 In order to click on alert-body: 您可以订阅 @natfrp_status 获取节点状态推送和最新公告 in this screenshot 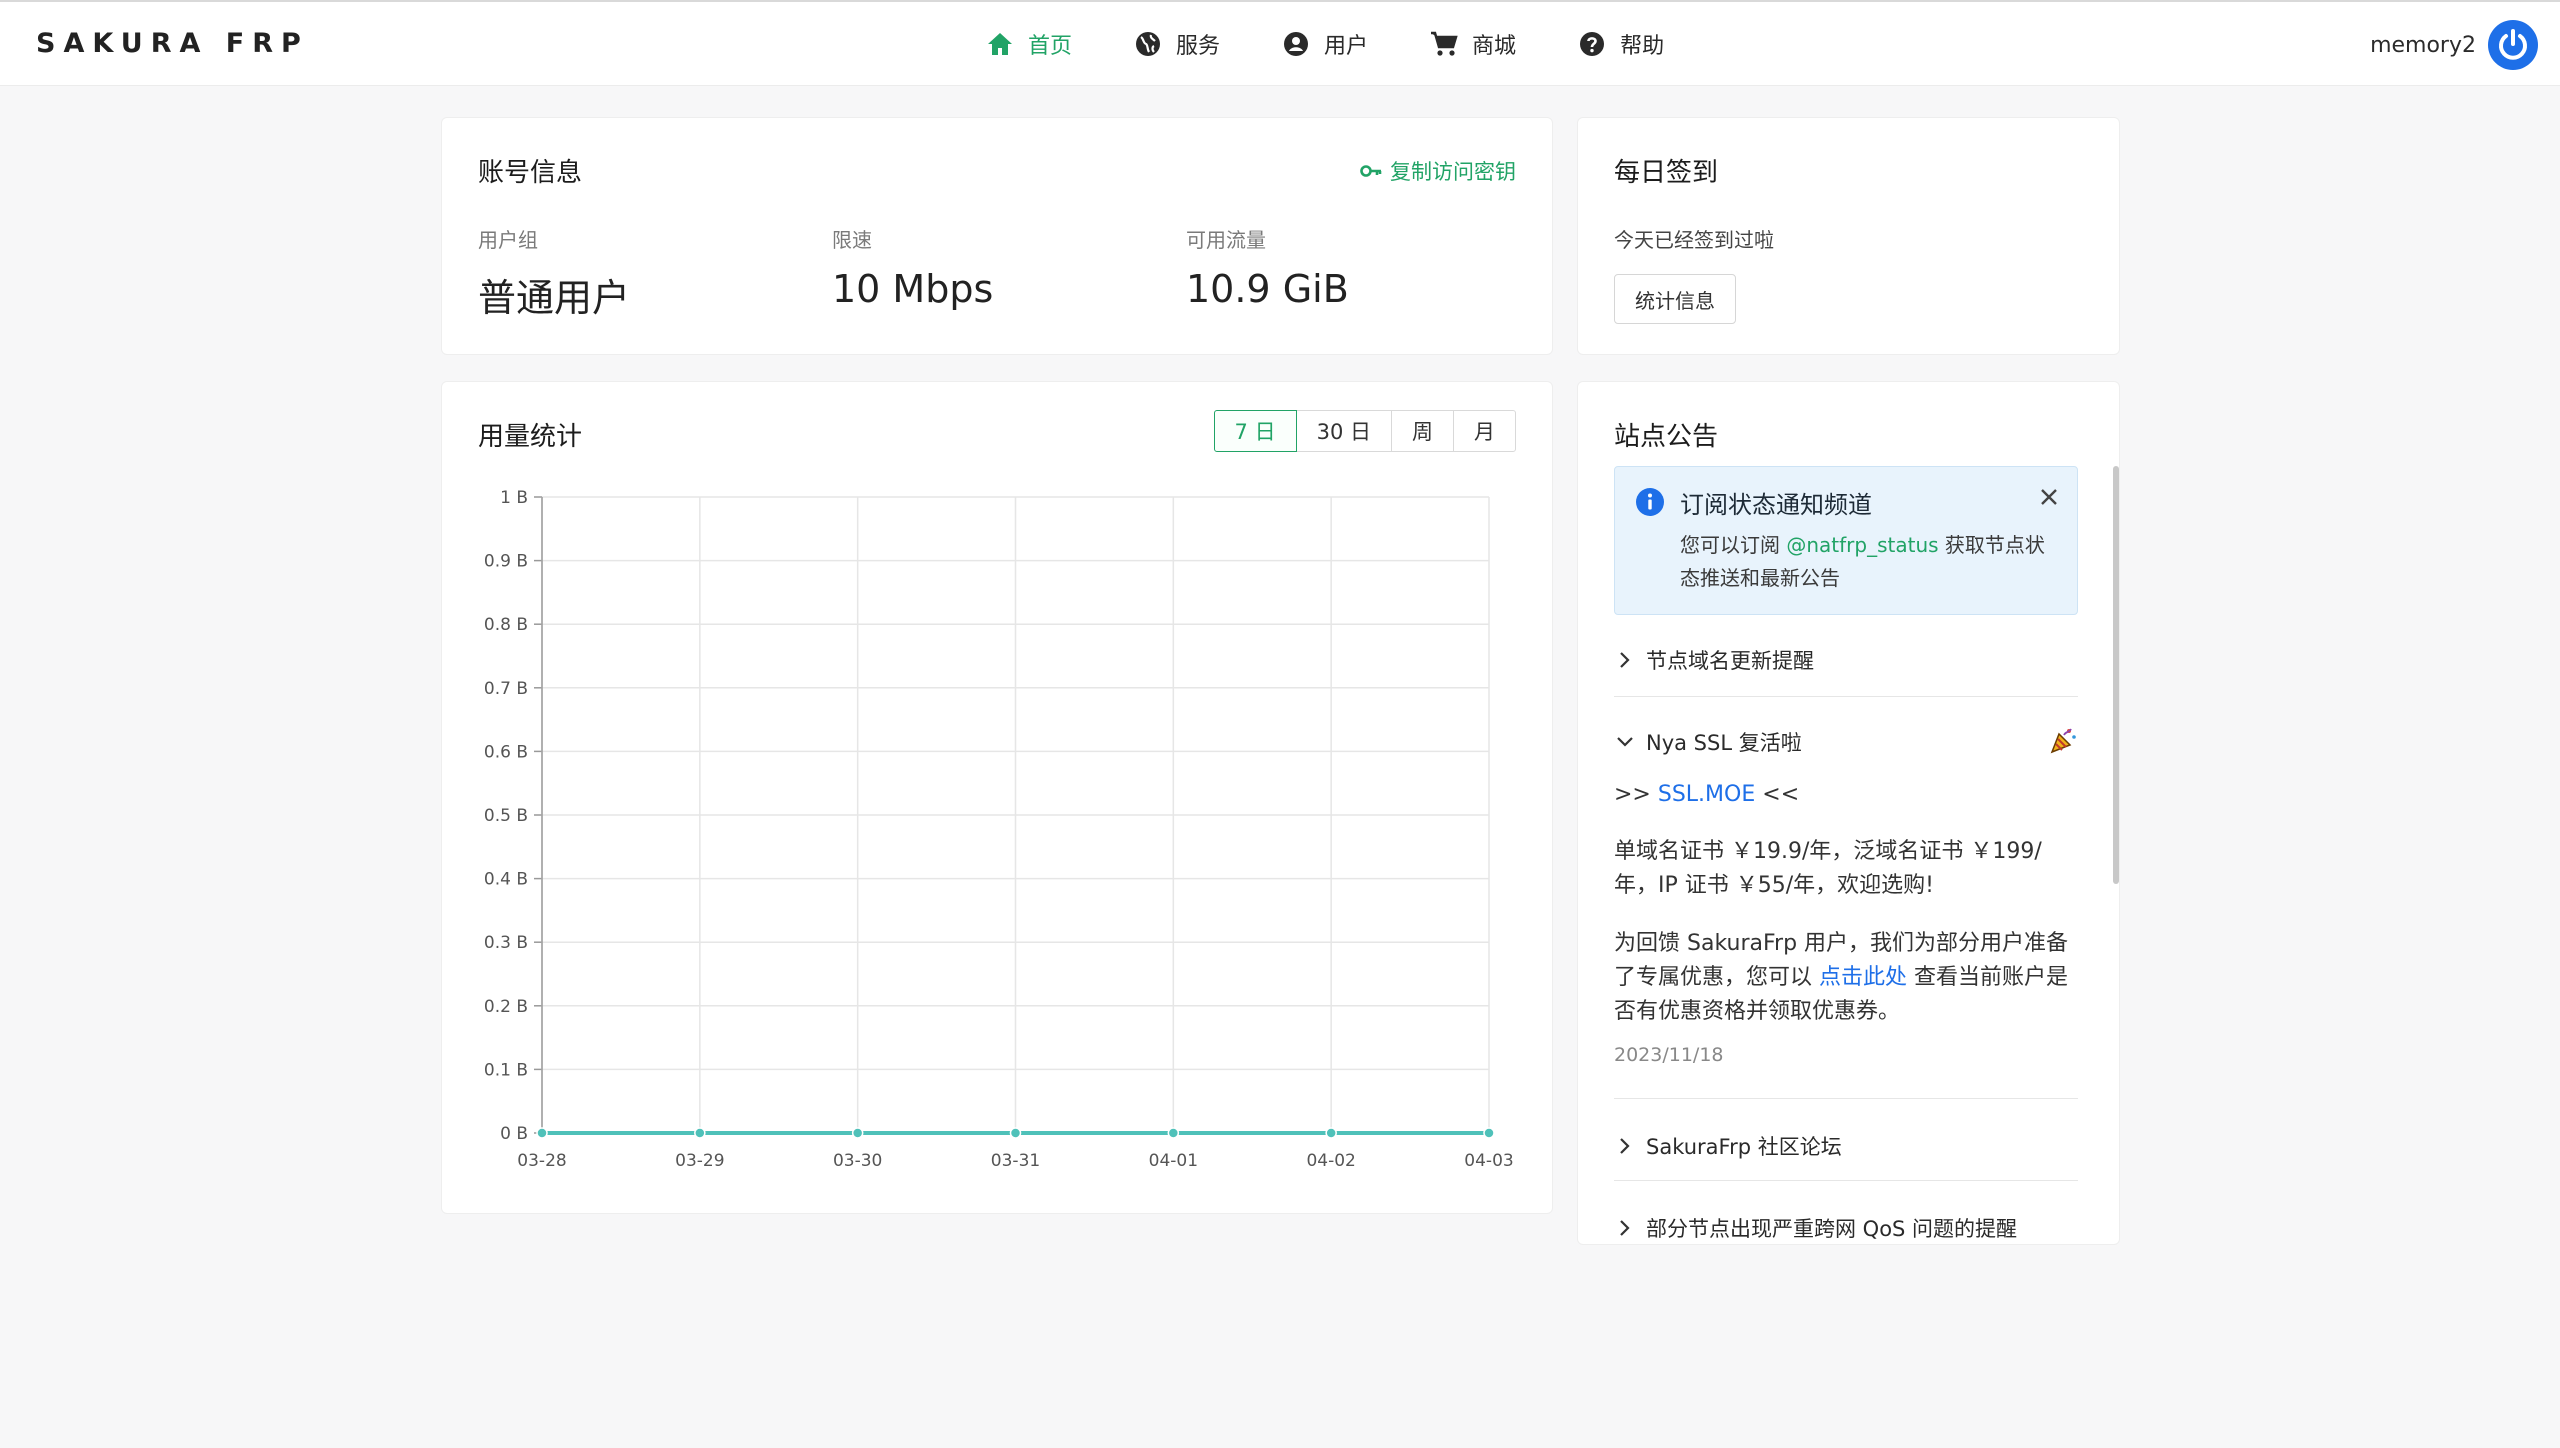, I will do `click(1870, 562)`.